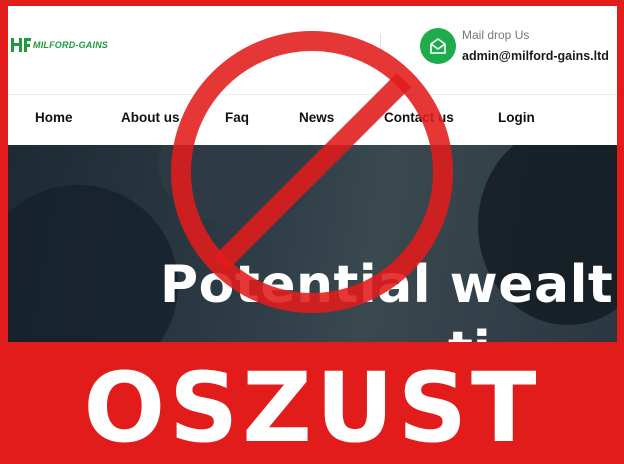 The height and width of the screenshot is (464, 624). Describe the element at coordinates (71, 45) in the screenshot. I see `logo-text: MILFORD-GAINS` at that location.